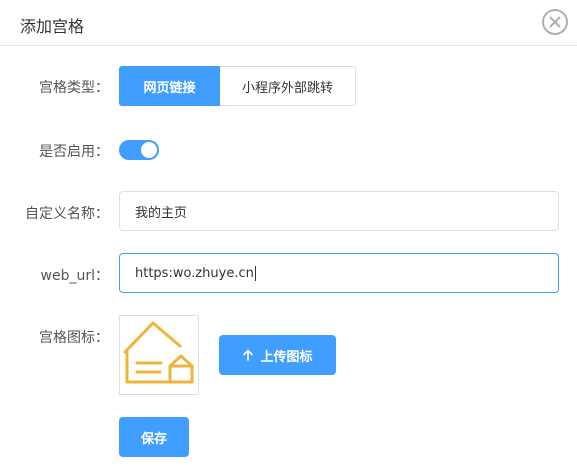  I want to click on save-button: 保存, so click(154, 437).